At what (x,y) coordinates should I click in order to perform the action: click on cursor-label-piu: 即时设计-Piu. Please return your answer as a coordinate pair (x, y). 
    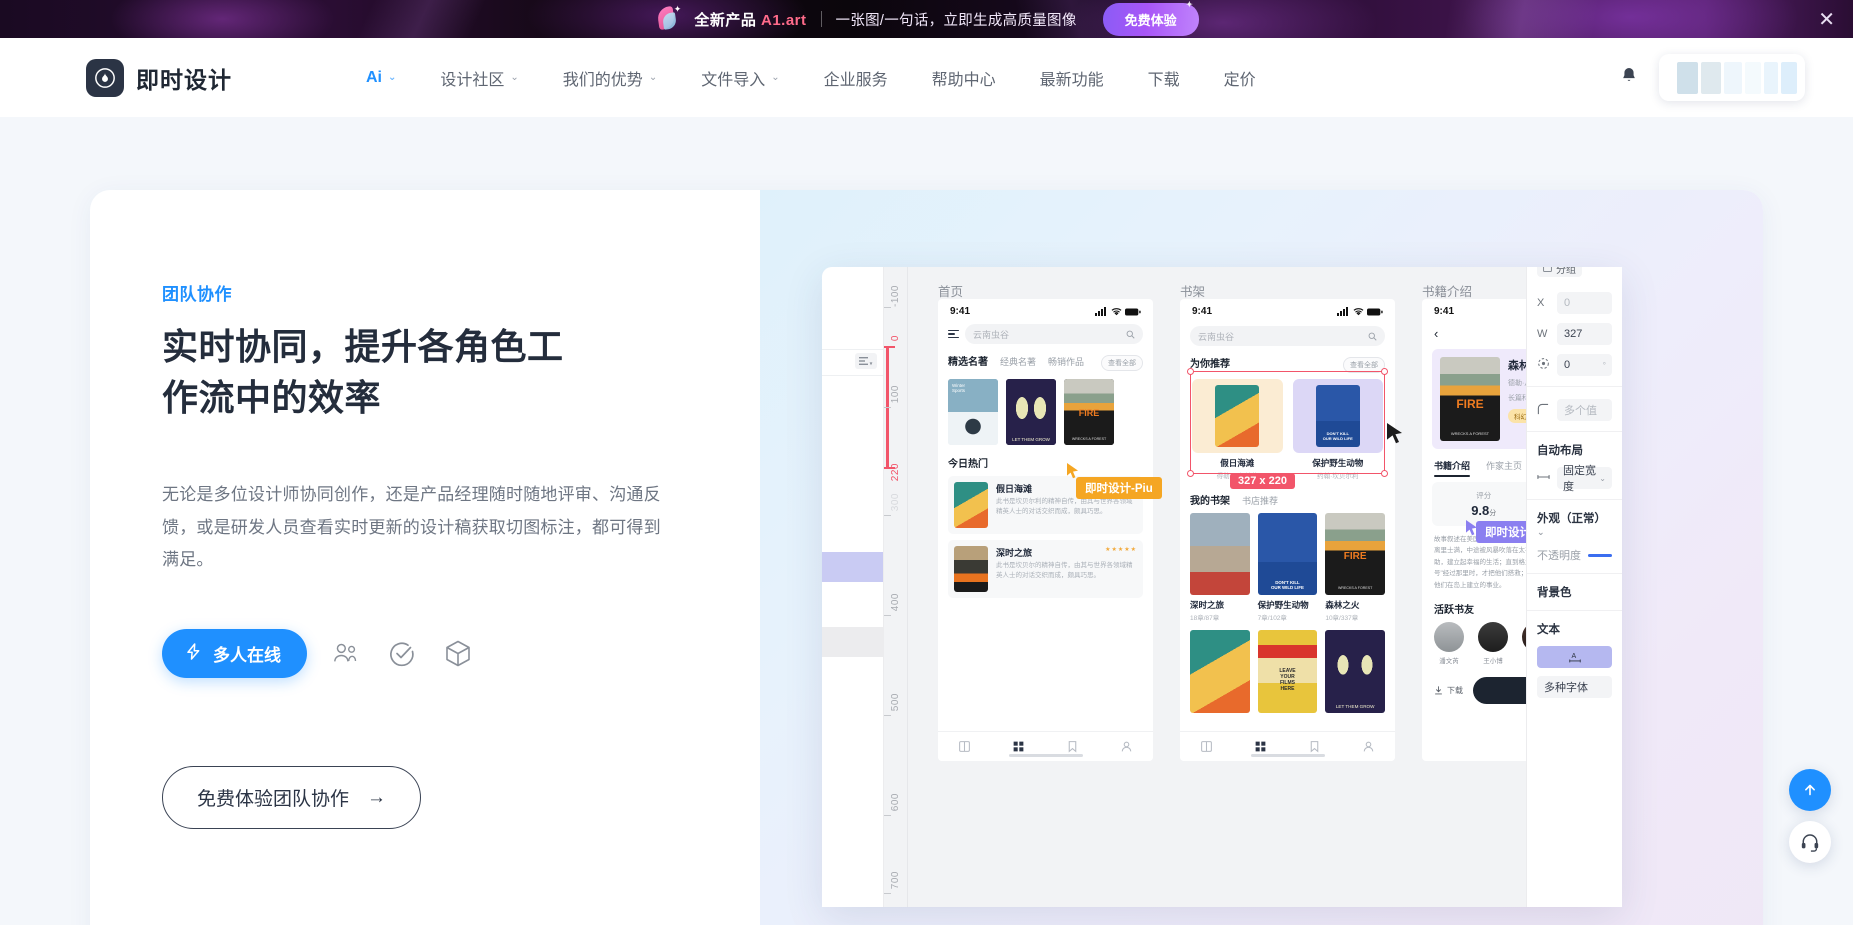
    Looking at the image, I should click on (1119, 488).